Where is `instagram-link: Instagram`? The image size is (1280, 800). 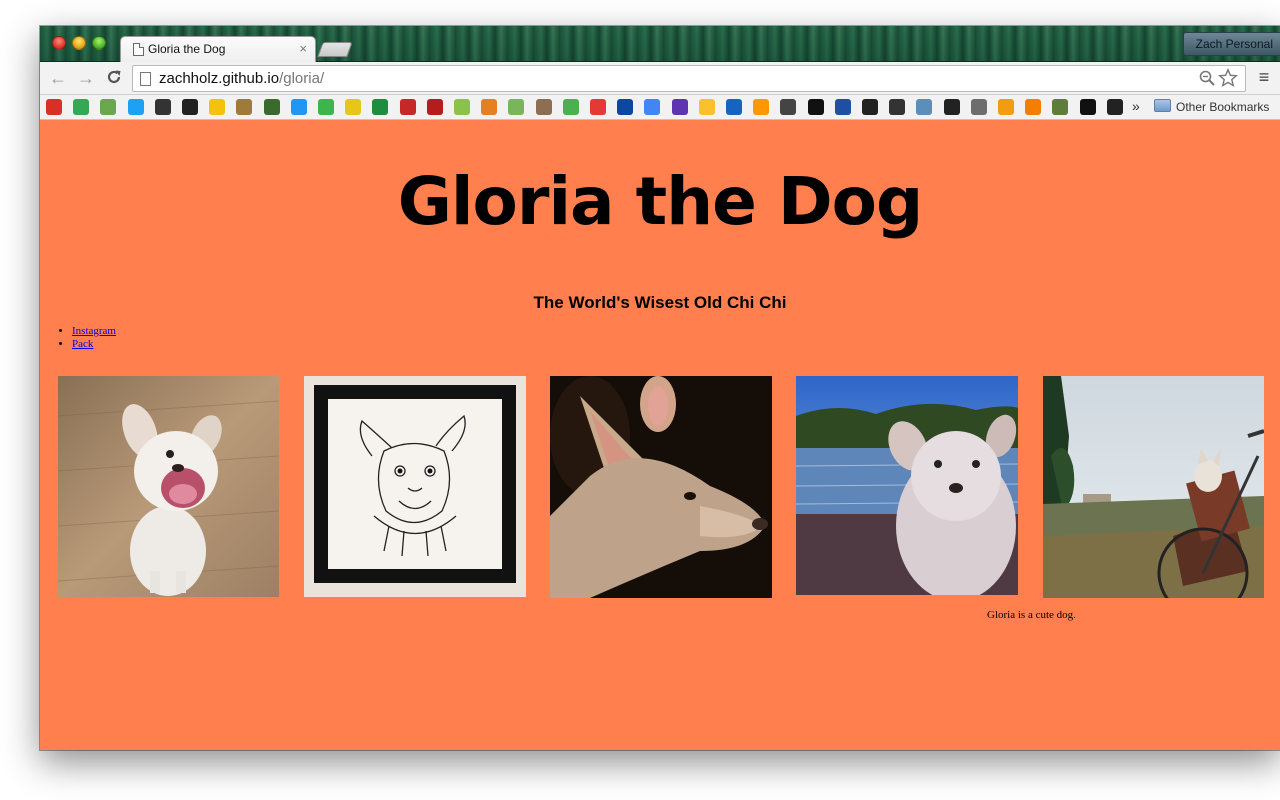
instagram-link: Instagram is located at coordinates (94, 331).